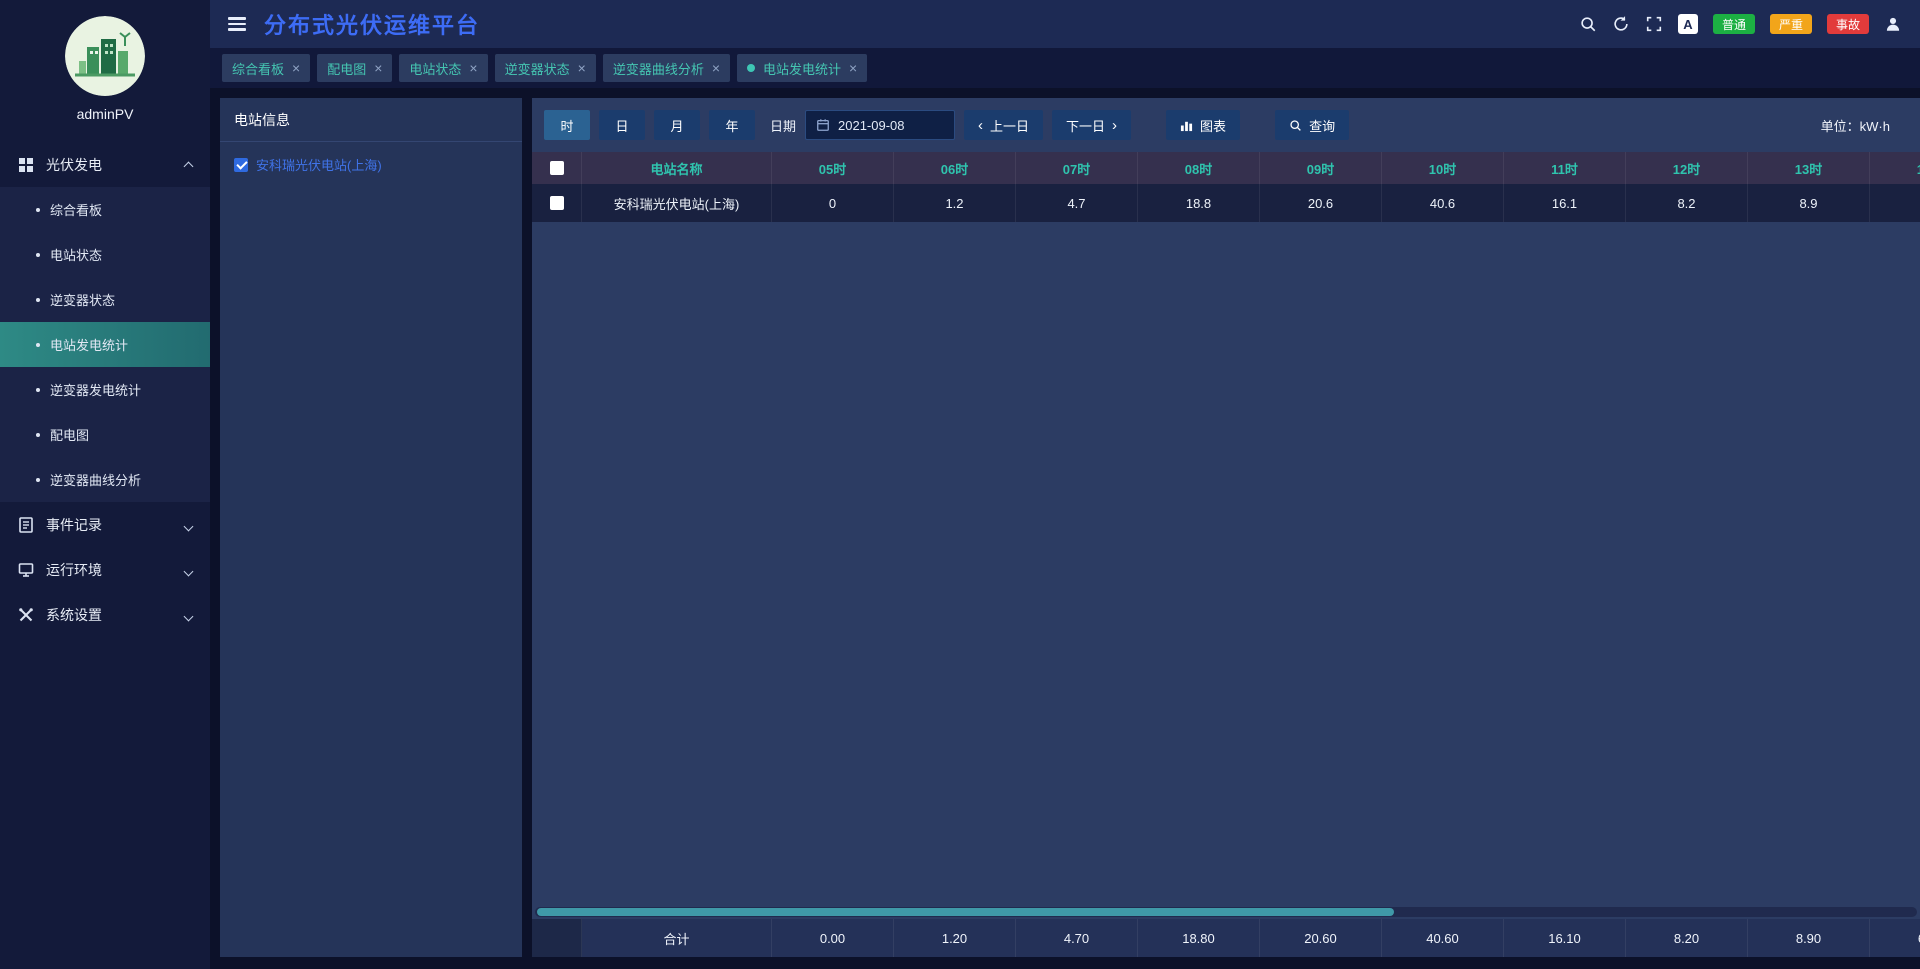  I want to click on station-panel-title: 电站信息, so click(371, 120).